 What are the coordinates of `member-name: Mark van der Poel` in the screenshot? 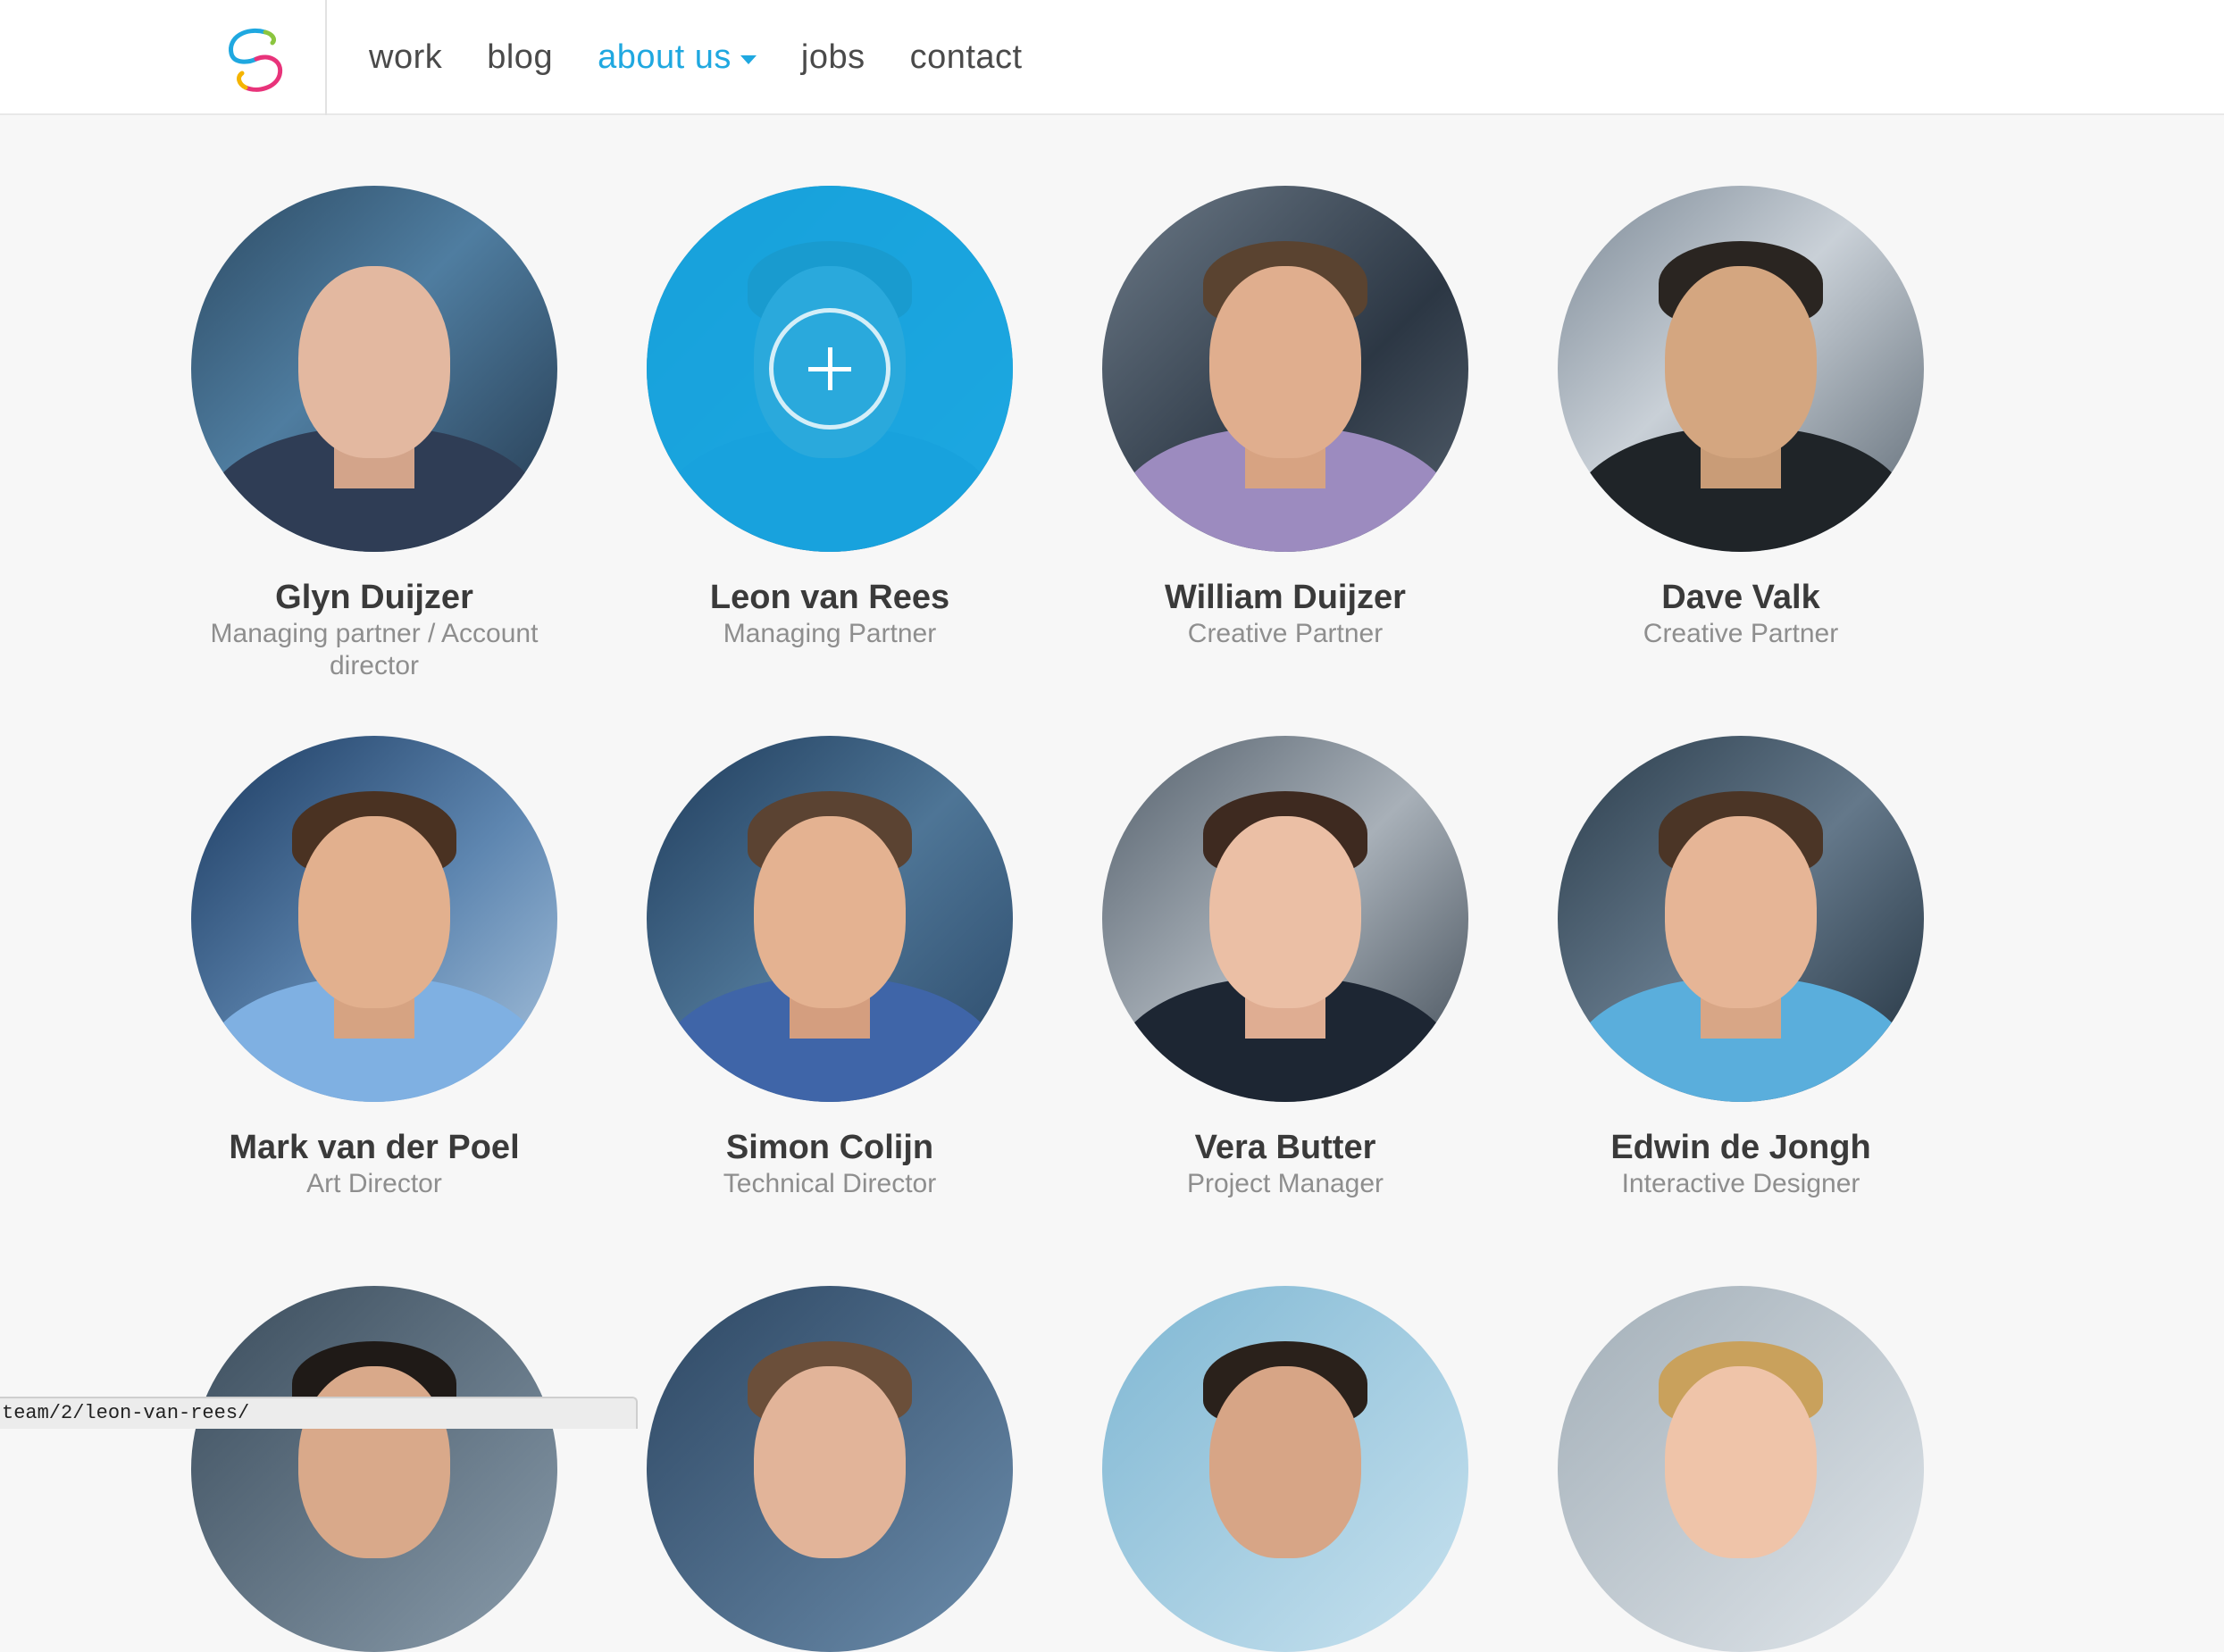 It's located at (374, 1147).